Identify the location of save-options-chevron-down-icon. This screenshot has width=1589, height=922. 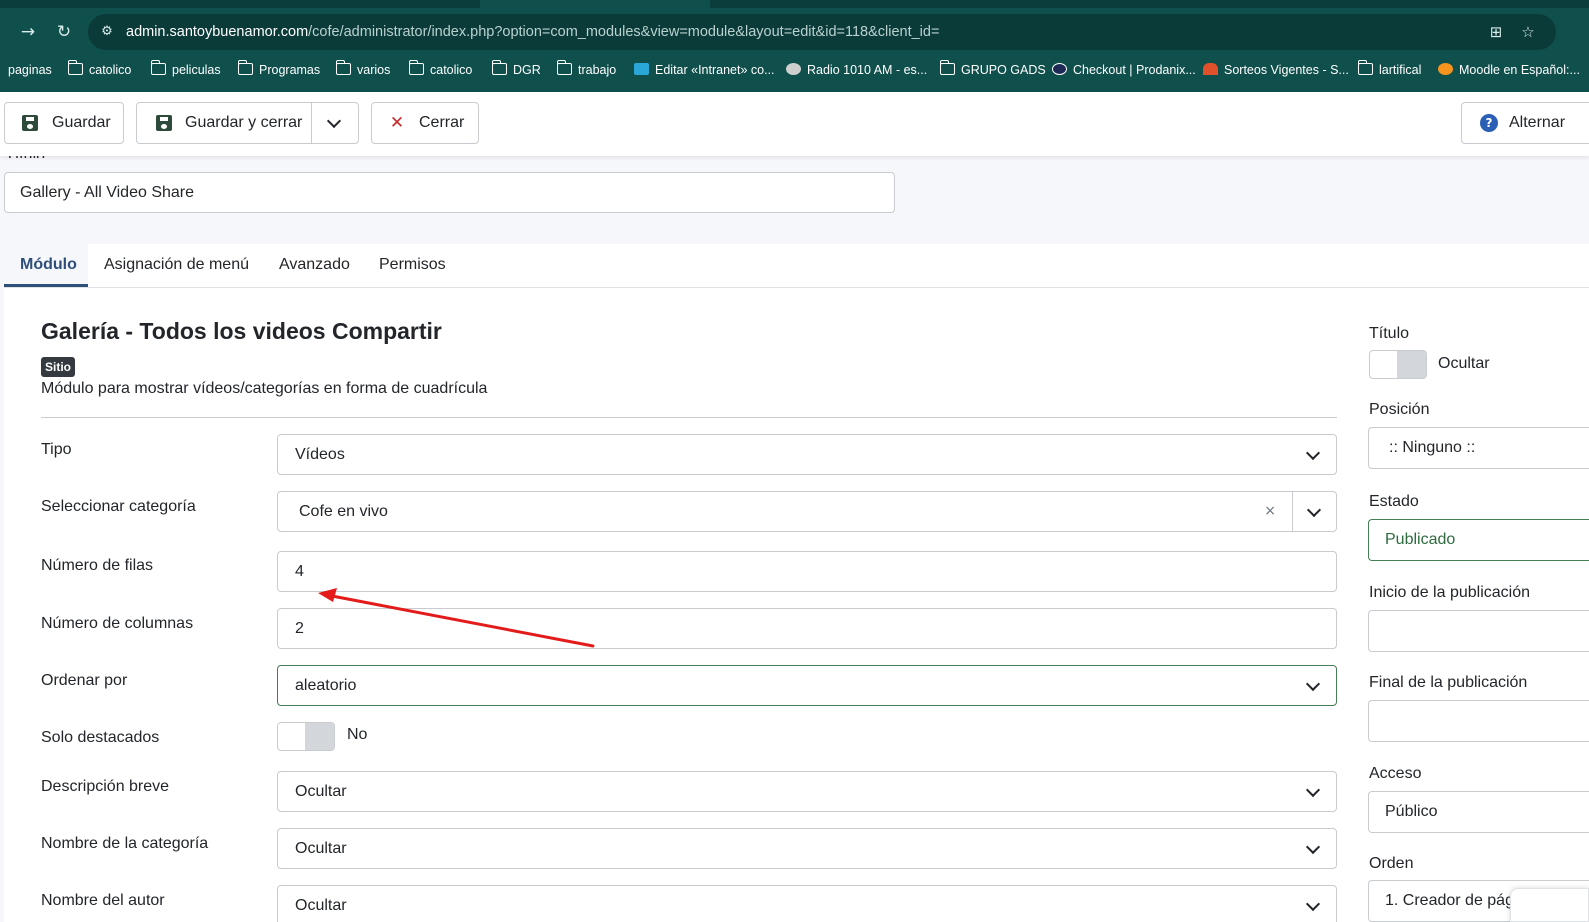
(336, 122).